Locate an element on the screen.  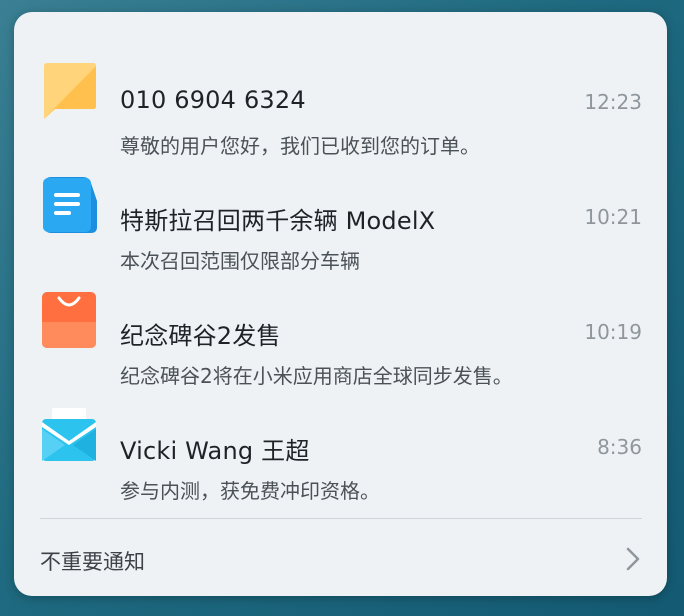
chevron-right-icon is located at coordinates (633, 559).